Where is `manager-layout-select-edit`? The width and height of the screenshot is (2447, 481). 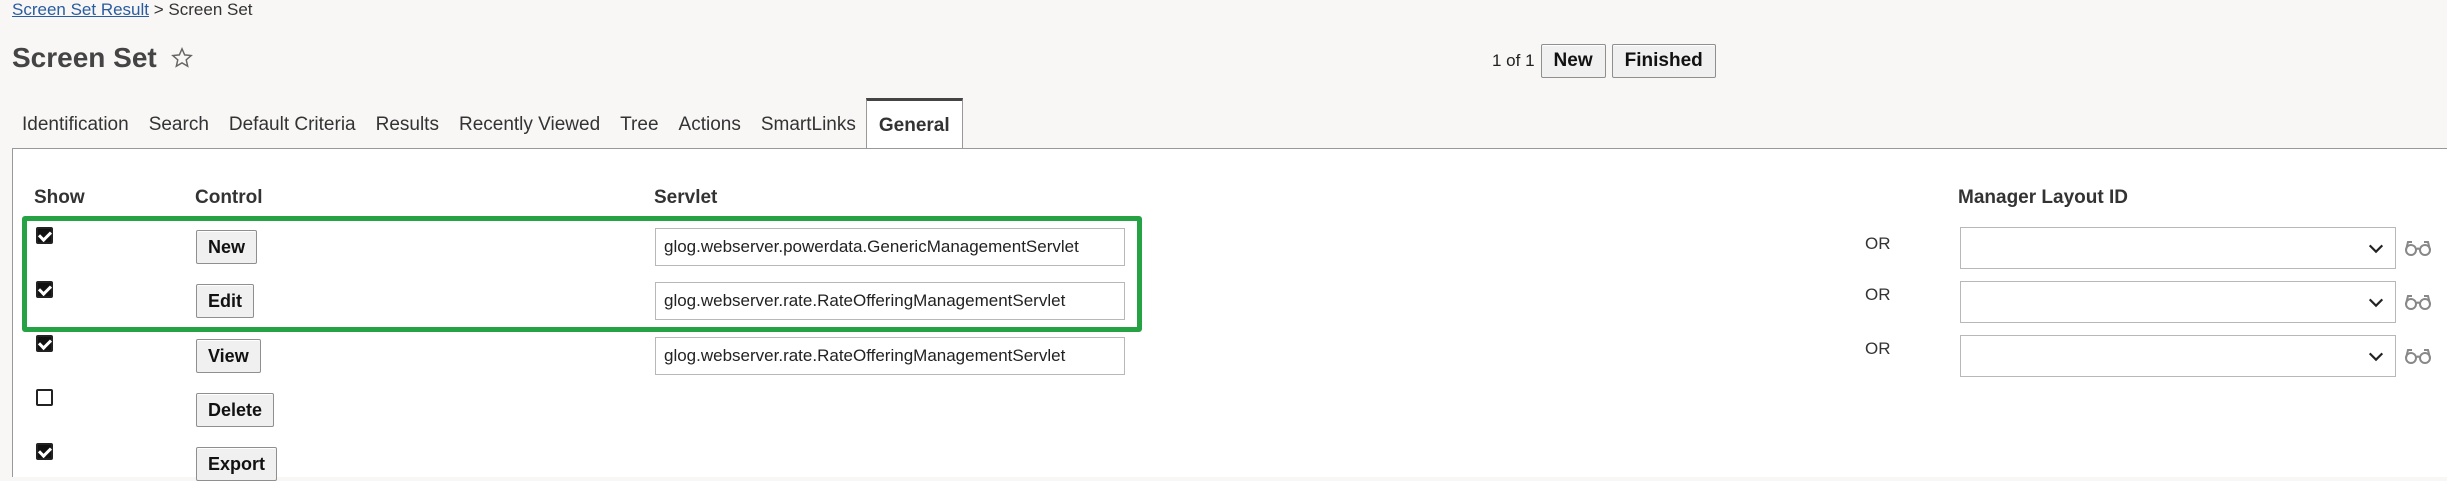
manager-layout-select-edit is located at coordinates (2178, 302).